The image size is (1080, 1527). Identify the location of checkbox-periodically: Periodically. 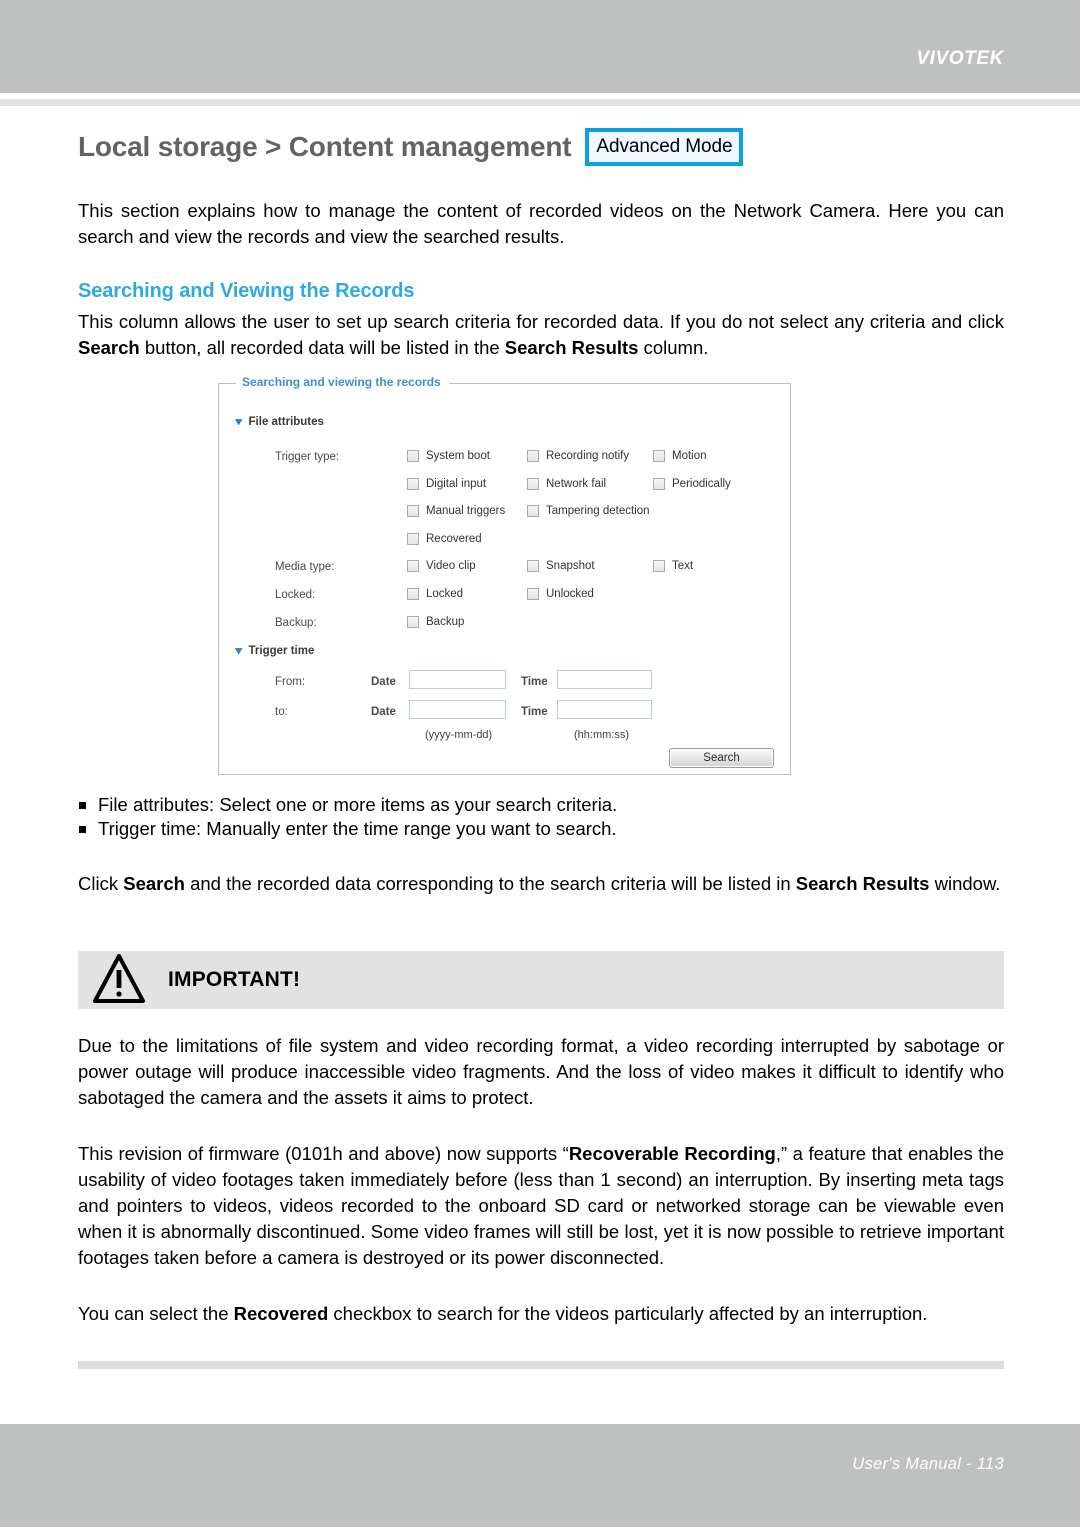
(692, 484).